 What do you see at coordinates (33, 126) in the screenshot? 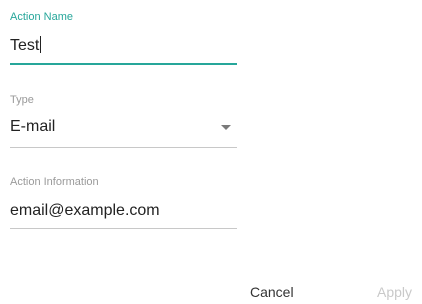
I see `type-selected-value: E-mail` at bounding box center [33, 126].